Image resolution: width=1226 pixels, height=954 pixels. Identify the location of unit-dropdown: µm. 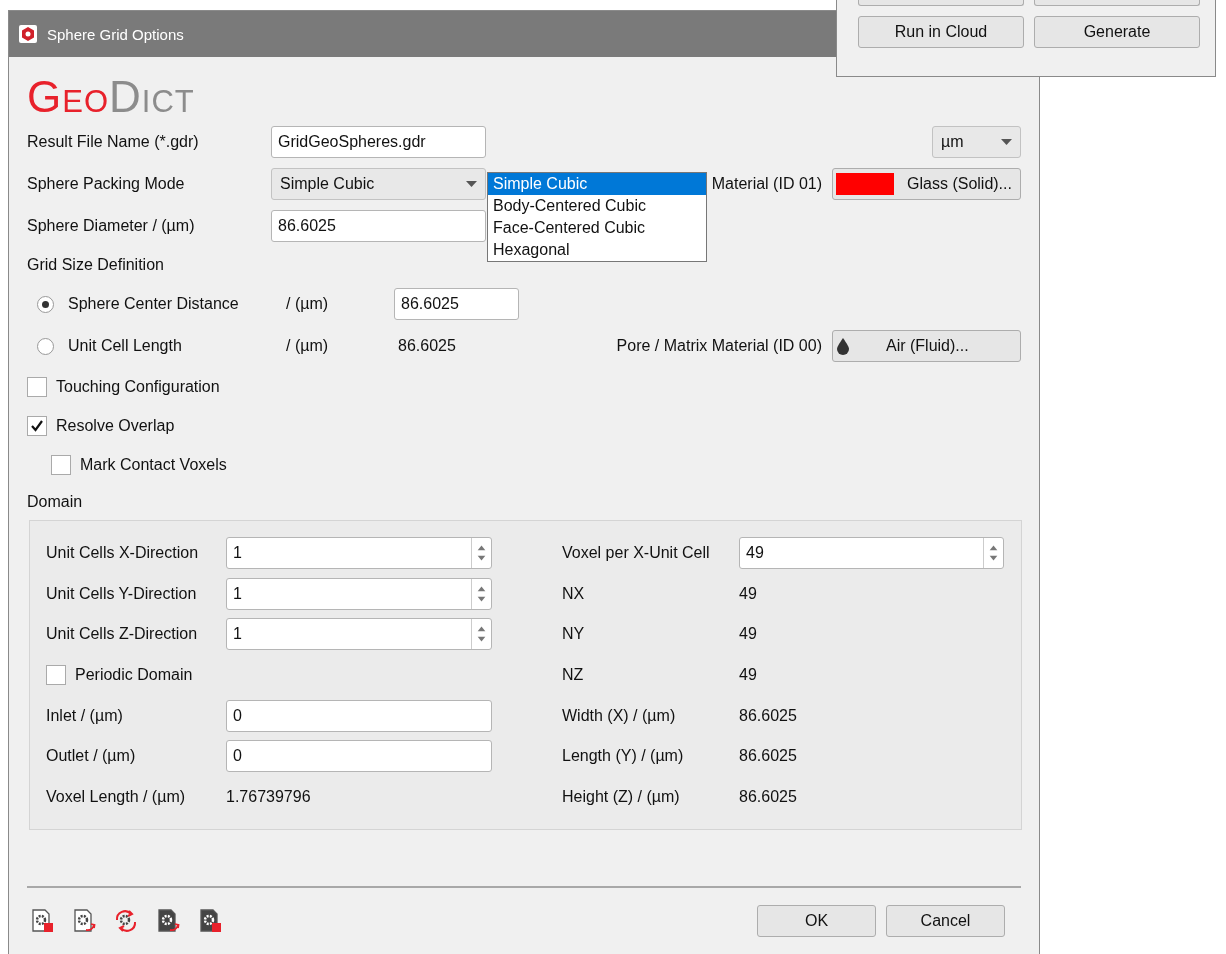
(976, 142).